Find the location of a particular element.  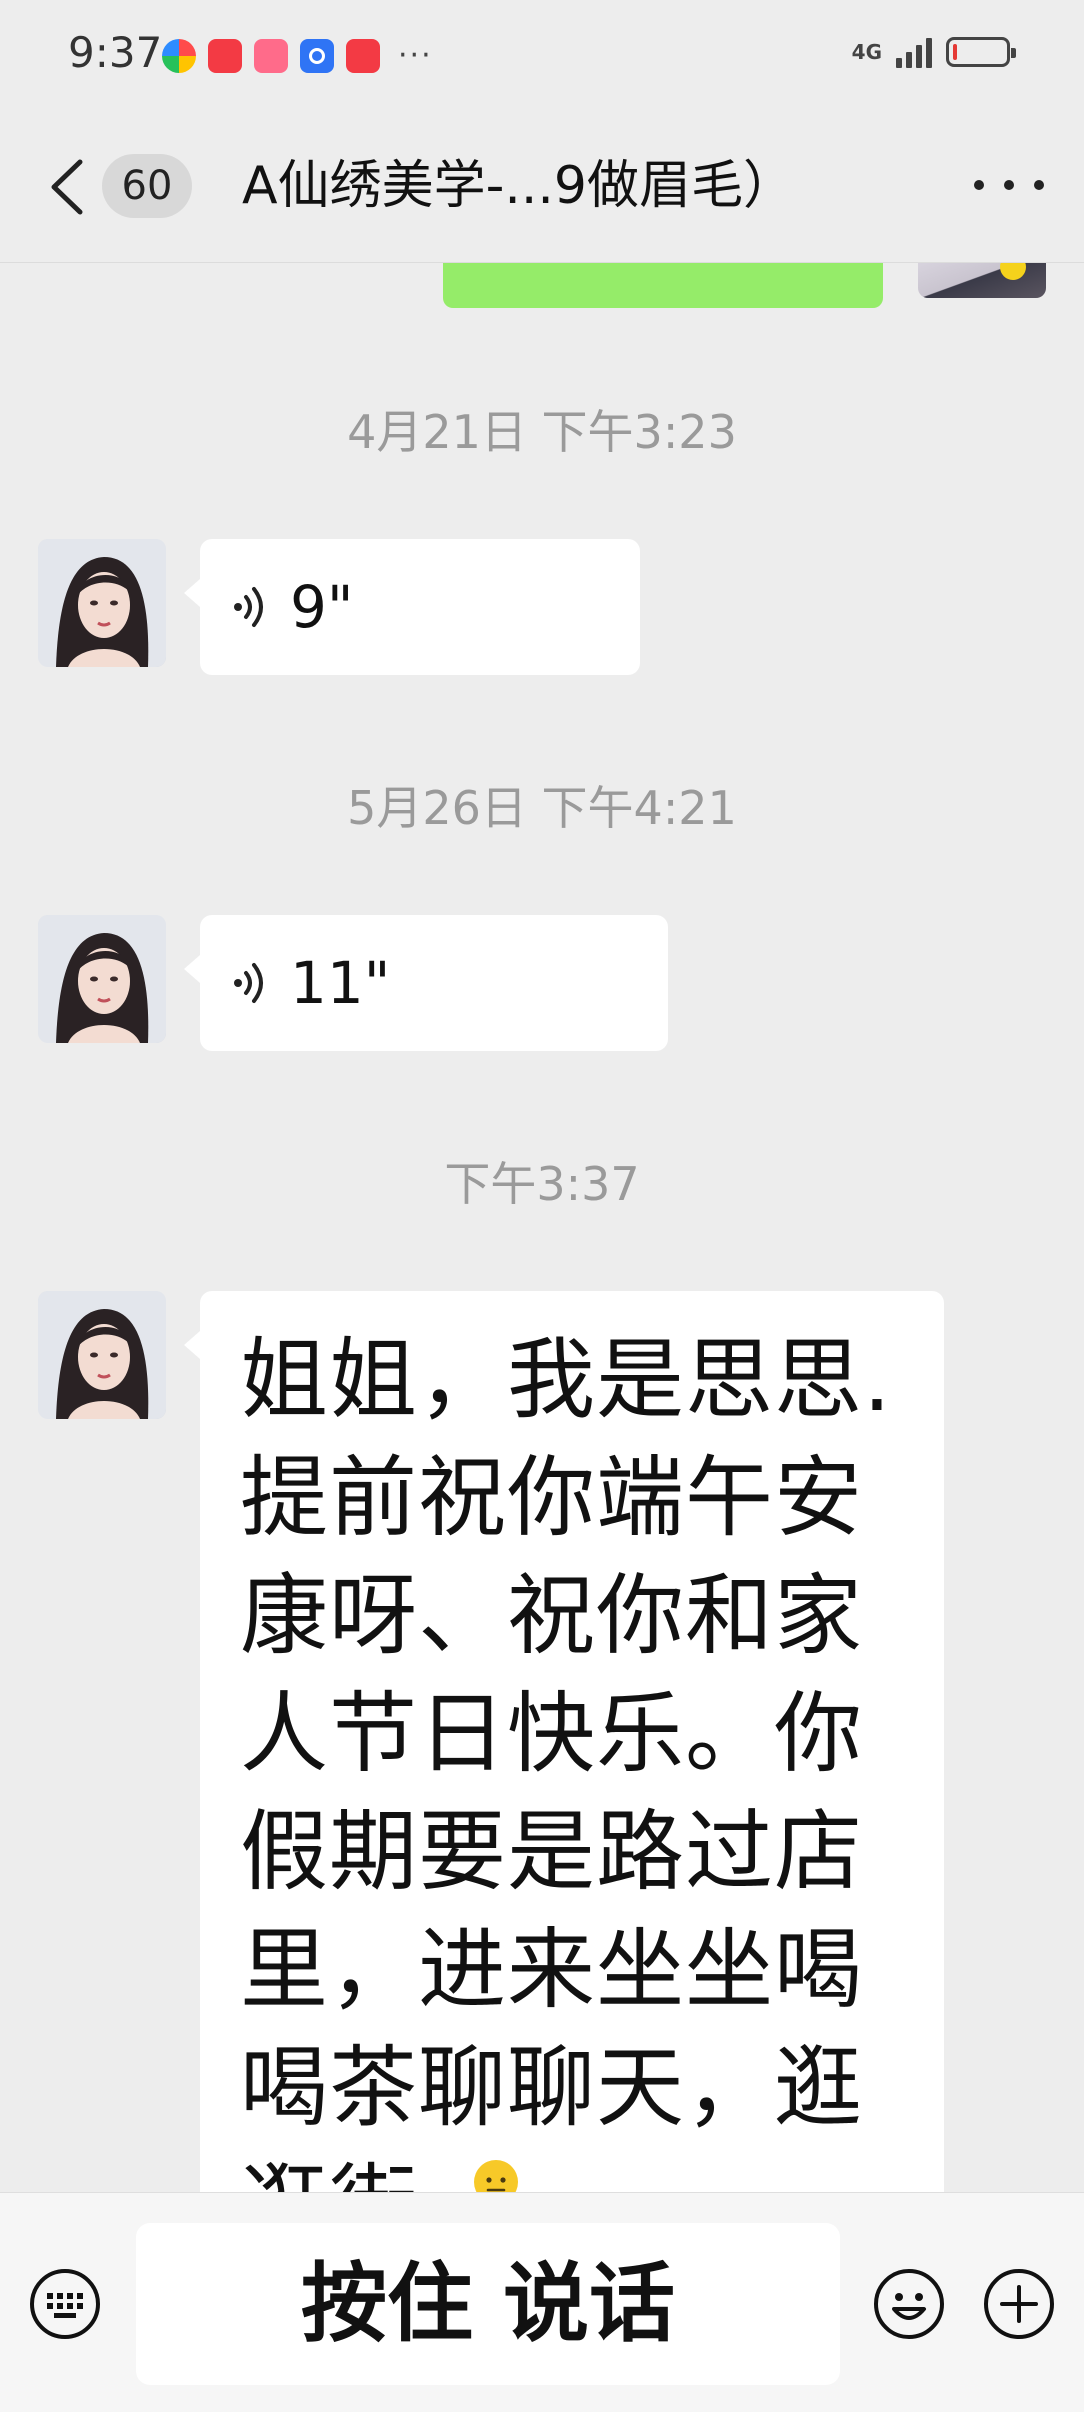

back-button is located at coordinates (70, 187).